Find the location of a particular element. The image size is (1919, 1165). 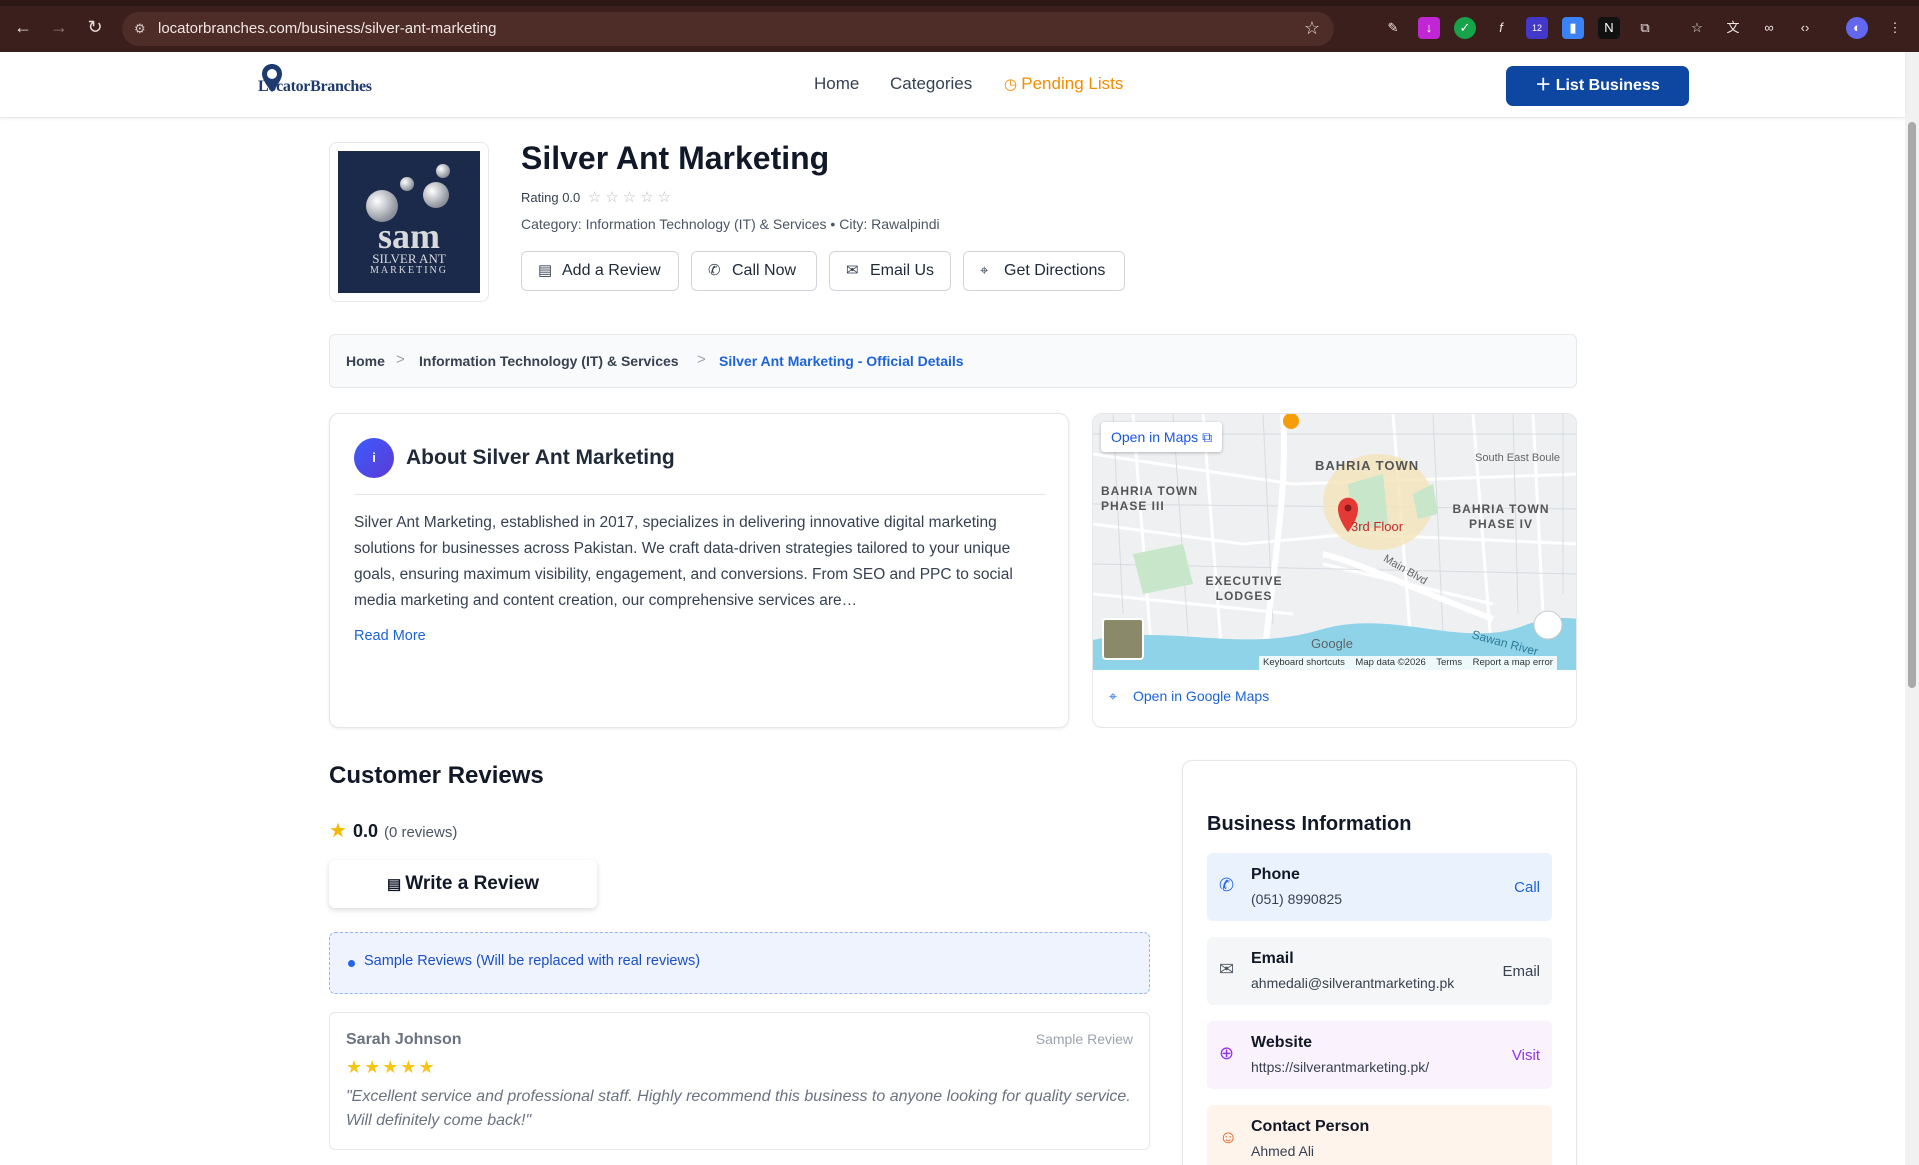

business-info-title: Business Information is located at coordinates (1309, 824).